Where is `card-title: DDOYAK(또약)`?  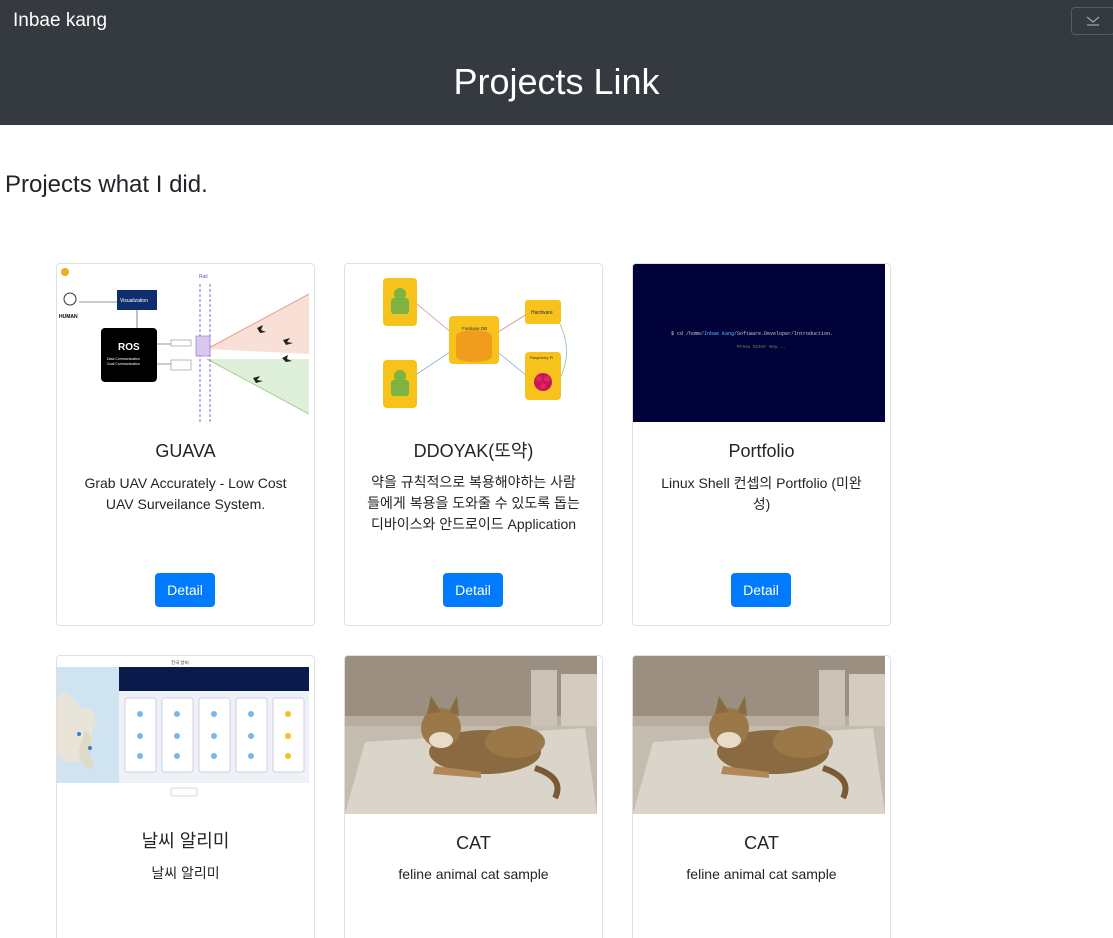
card-title: DDOYAK(또약) is located at coordinates (473, 451).